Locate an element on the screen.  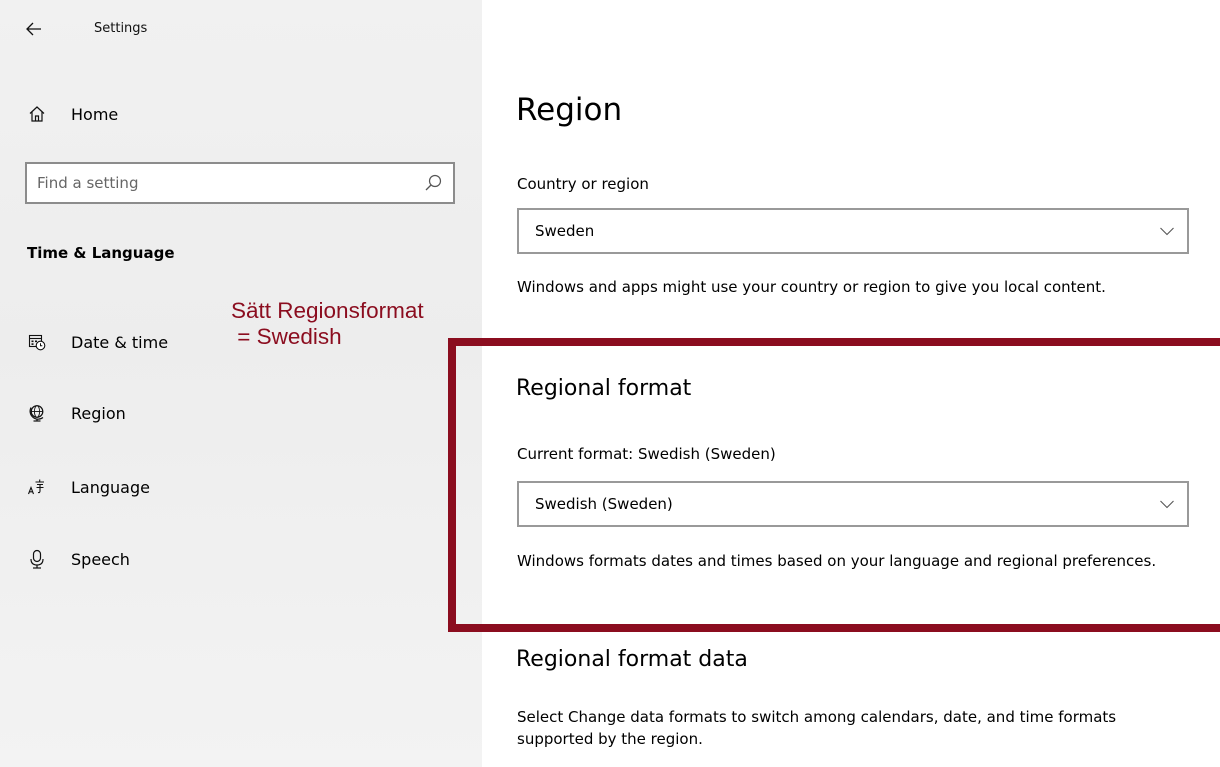
country-region-value: Sweden is located at coordinates (565, 231).